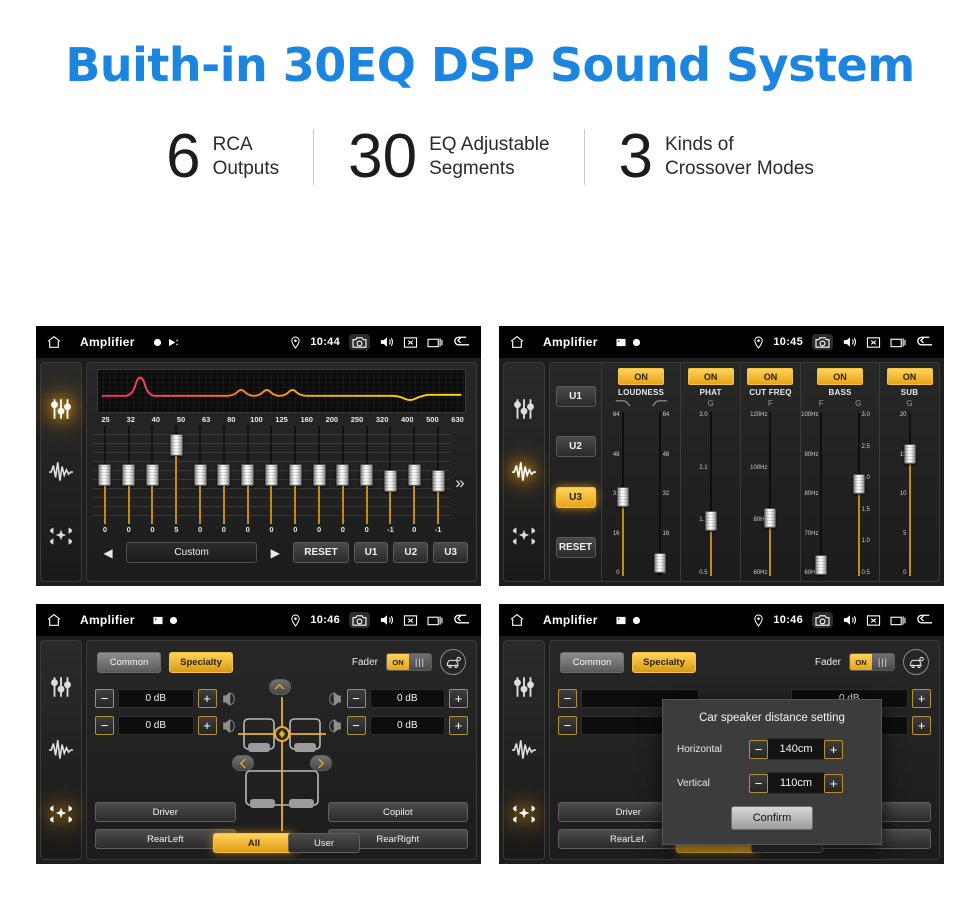 This screenshot has height=919, width=980. What do you see at coordinates (332, 419) in the screenshot?
I see `eq-freq: 200` at bounding box center [332, 419].